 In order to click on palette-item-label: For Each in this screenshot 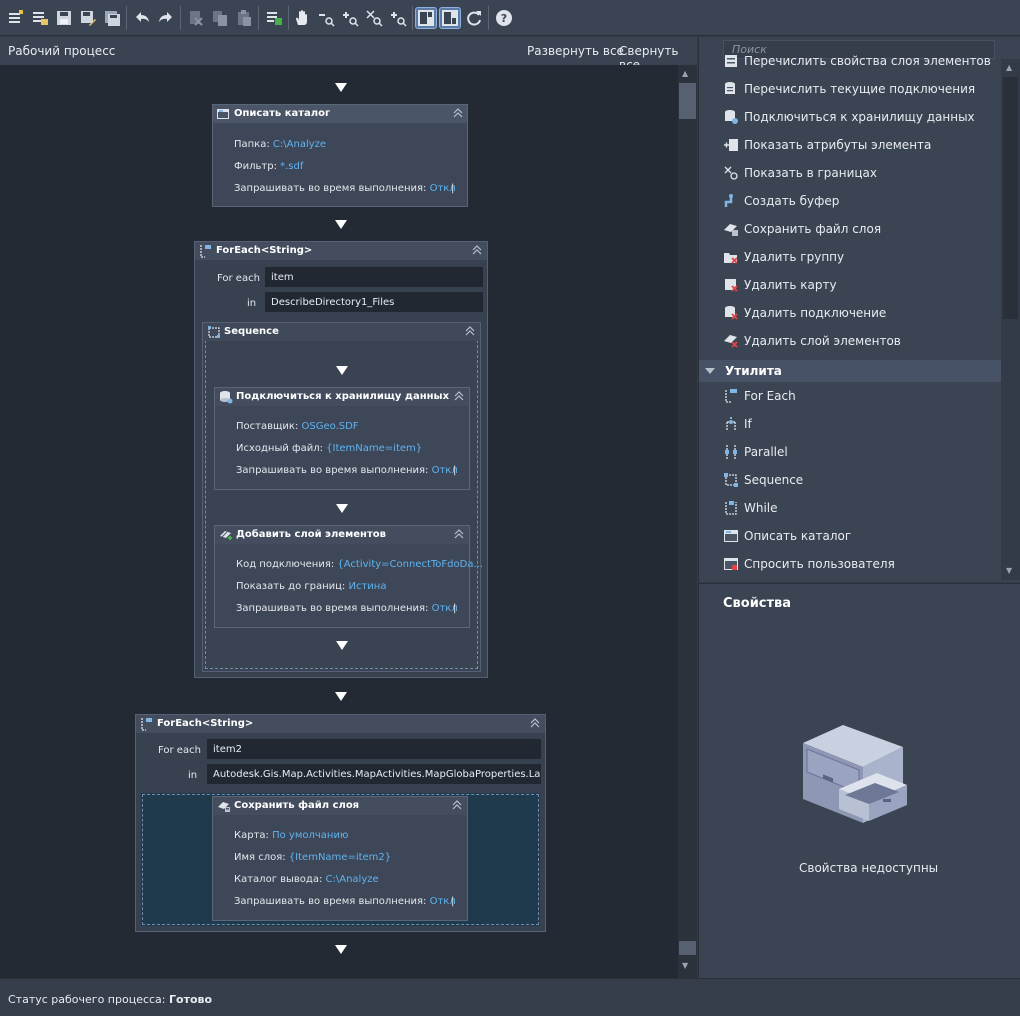, I will do `click(770, 396)`.